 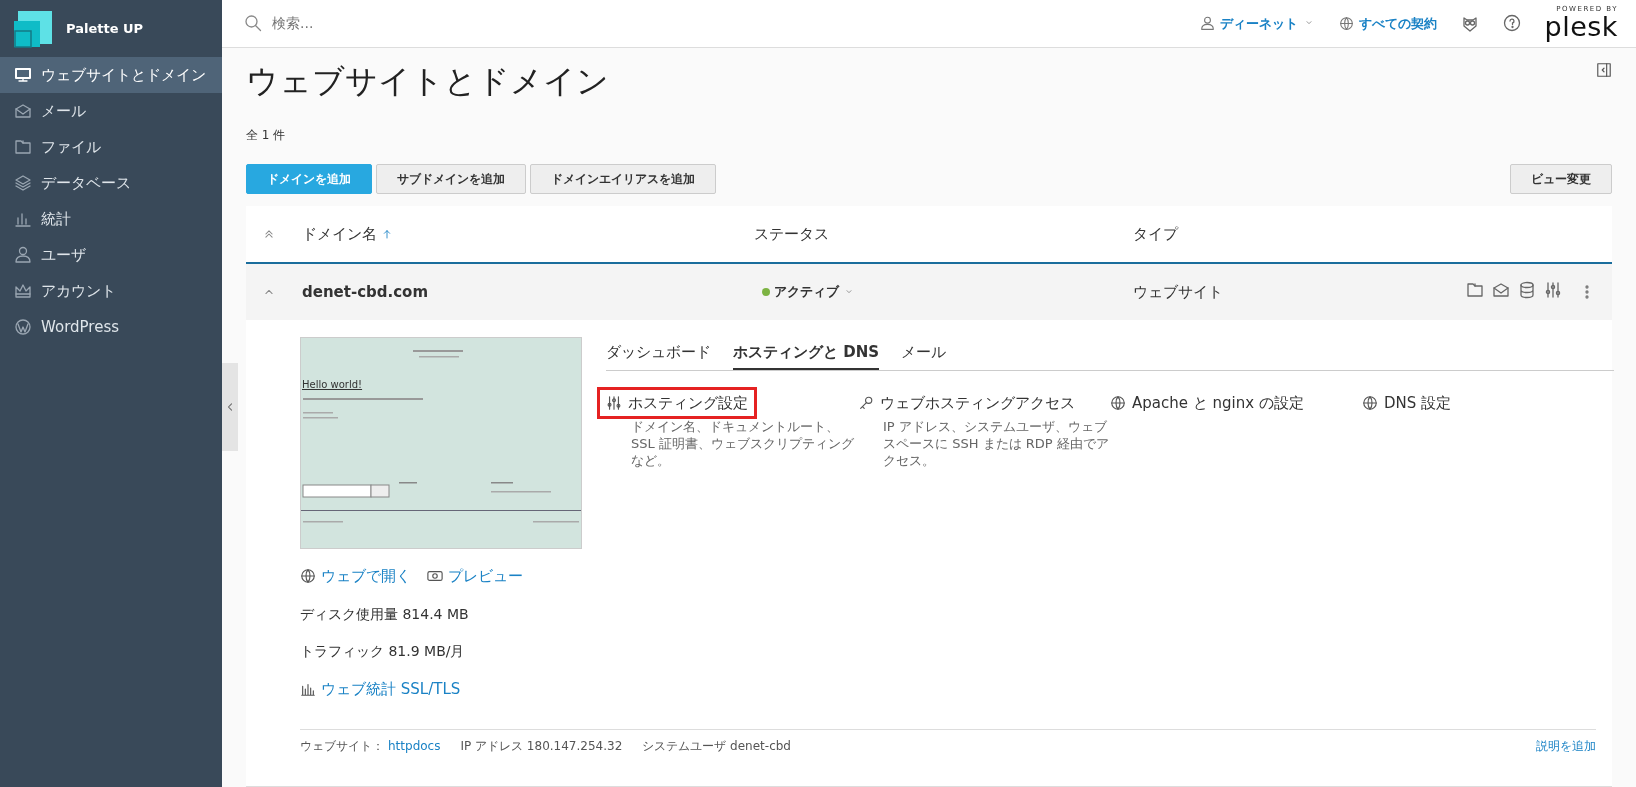 I want to click on collapse-handle, so click(x=230, y=407).